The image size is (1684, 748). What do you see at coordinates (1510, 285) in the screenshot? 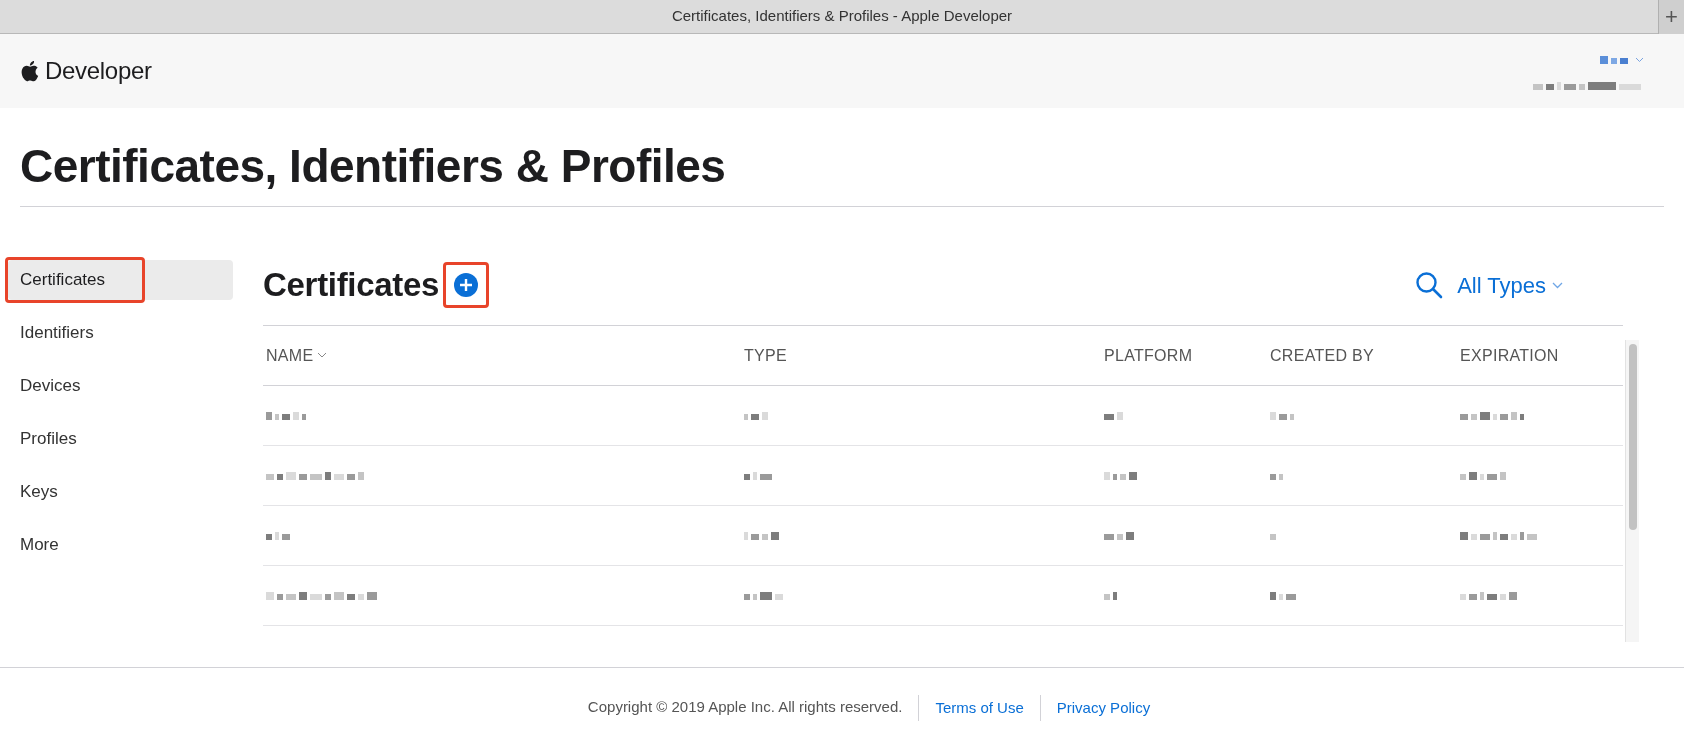
I see `filter-dropdown: All Types` at bounding box center [1510, 285].